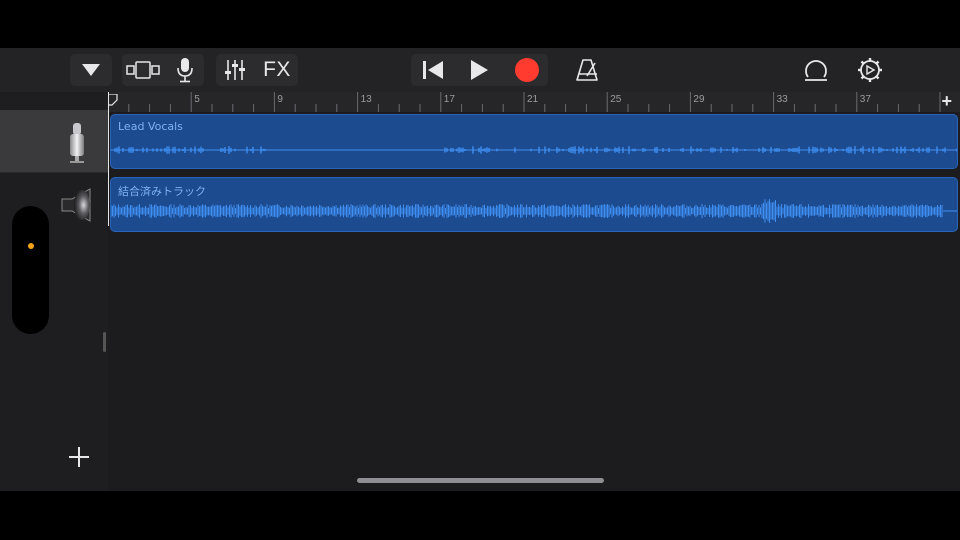 Image resolution: width=960 pixels, height=540 pixels. I want to click on play-icon, so click(479, 70).